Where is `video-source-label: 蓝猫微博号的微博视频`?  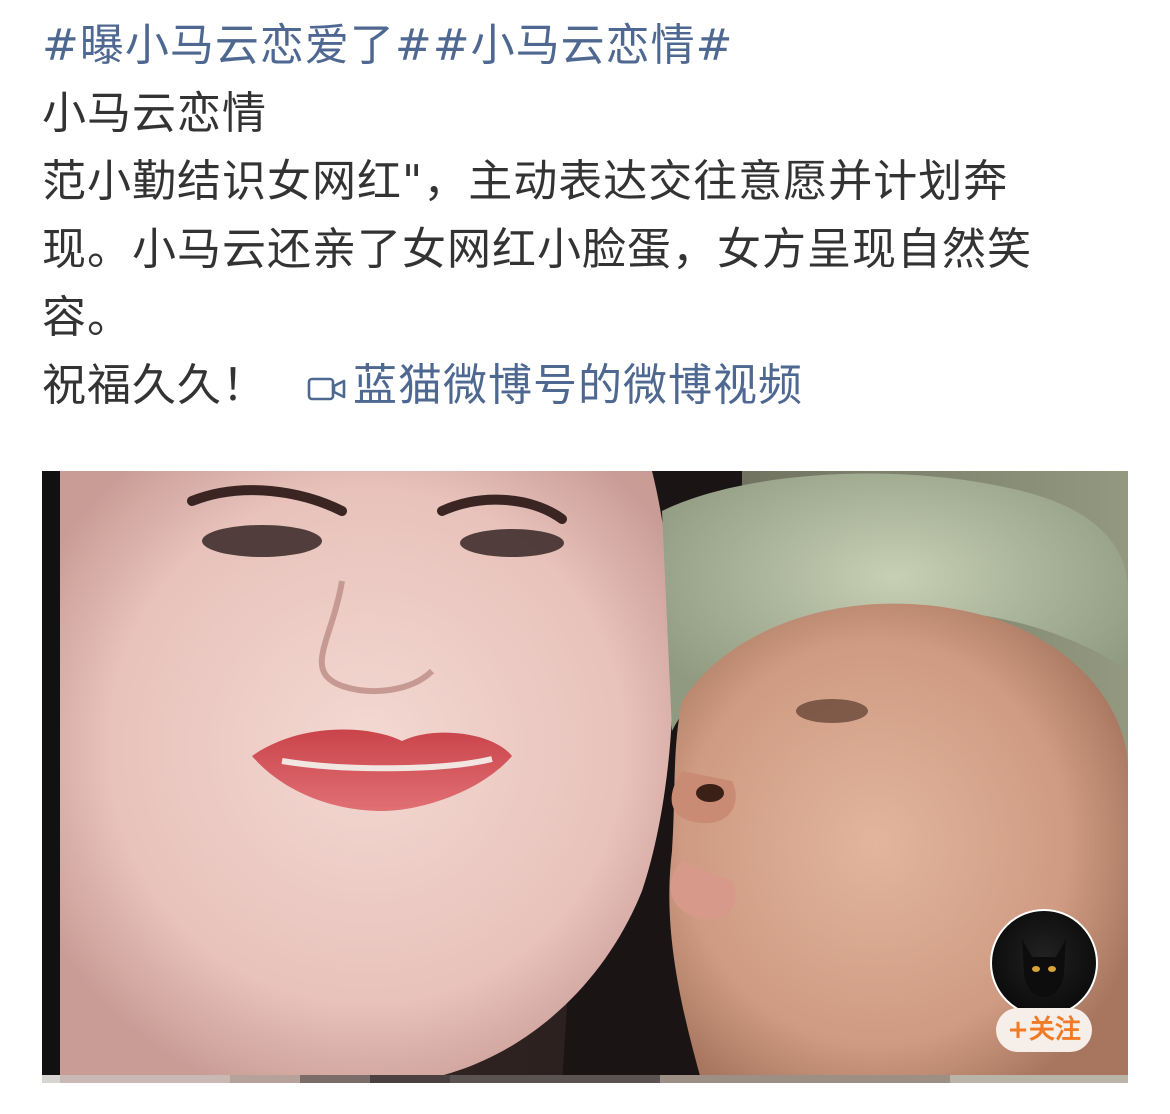
video-source-label: 蓝猫微博号的微博视频 is located at coordinates (578, 385).